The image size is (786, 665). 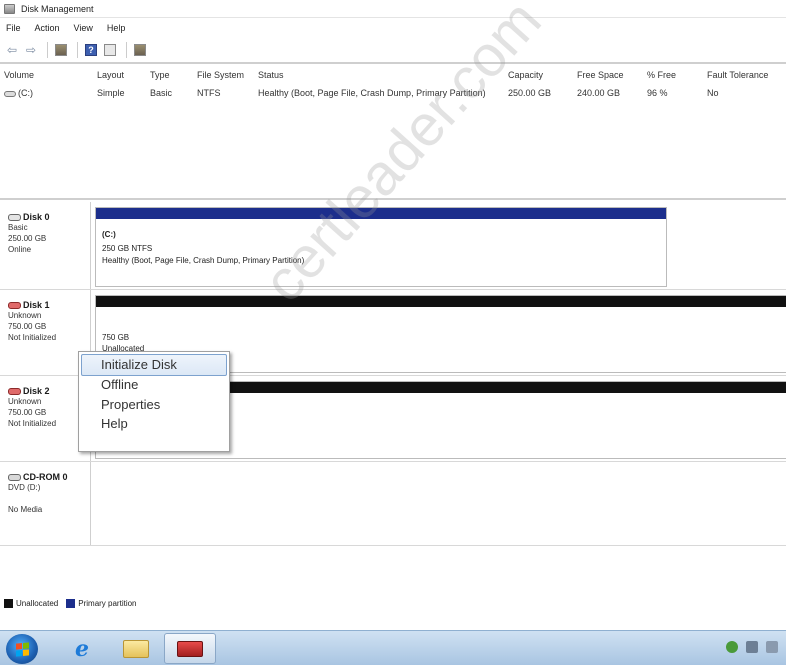 I want to click on disk-info-cdrom-0: CD-ROM 0 DVD (D:) No Media, so click(x=45, y=503).